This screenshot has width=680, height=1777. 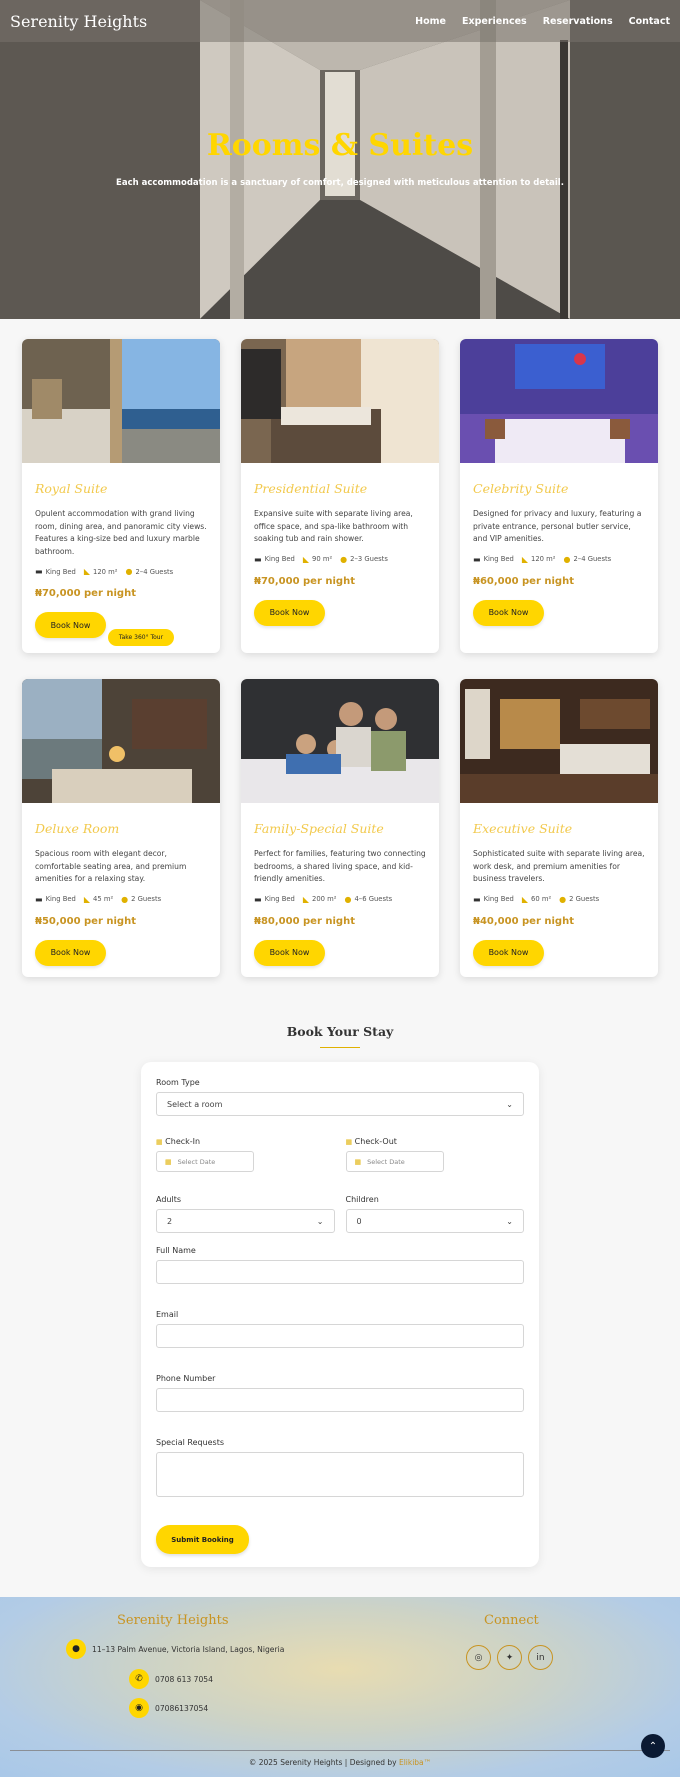 I want to click on checkout-placeholder: Select Date, so click(x=386, y=1161).